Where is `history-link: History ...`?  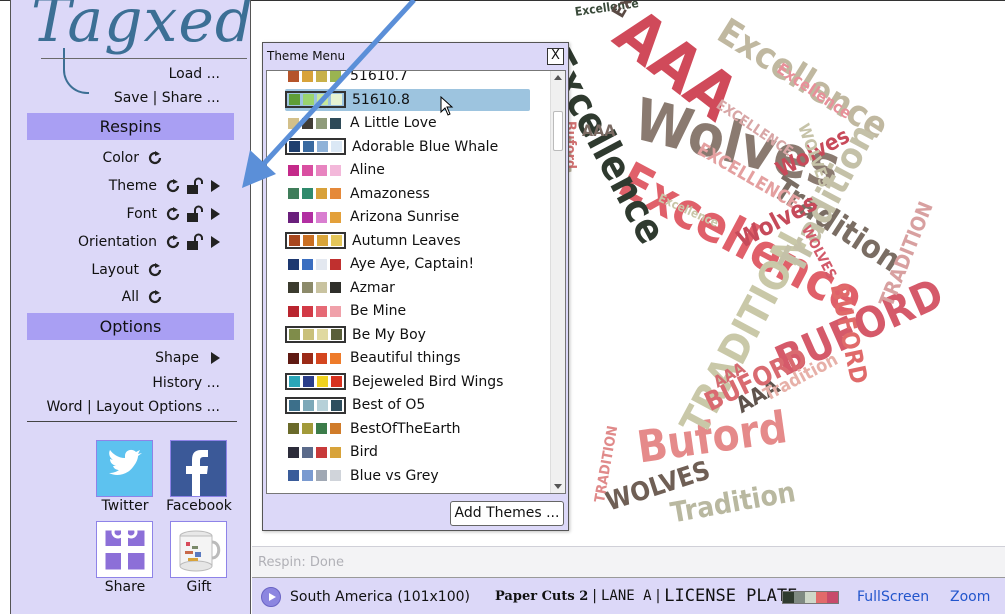 history-link: History ... is located at coordinates (186, 383).